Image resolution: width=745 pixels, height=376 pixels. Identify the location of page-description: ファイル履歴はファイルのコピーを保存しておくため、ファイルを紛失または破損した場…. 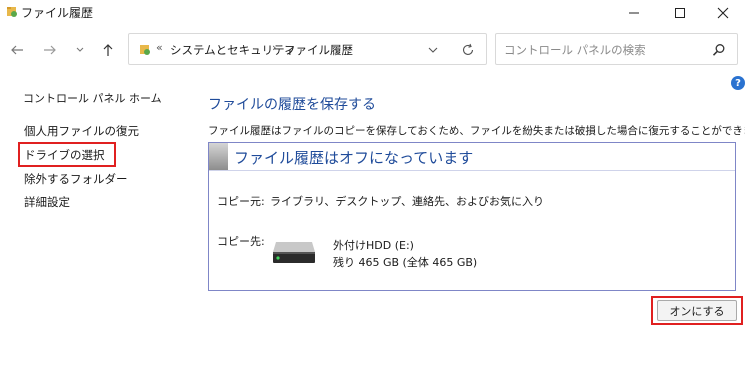
(476, 131).